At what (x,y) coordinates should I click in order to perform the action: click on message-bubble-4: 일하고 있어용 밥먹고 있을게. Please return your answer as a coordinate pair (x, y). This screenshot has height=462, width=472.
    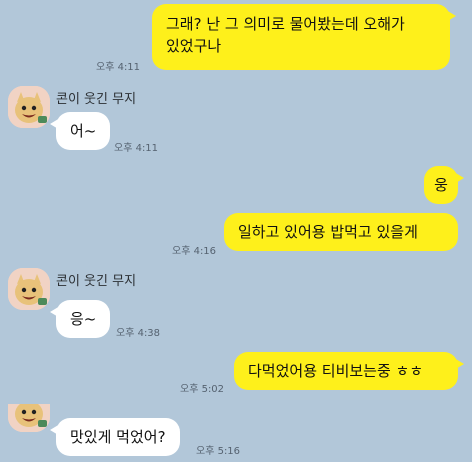
    Looking at the image, I should click on (341, 232).